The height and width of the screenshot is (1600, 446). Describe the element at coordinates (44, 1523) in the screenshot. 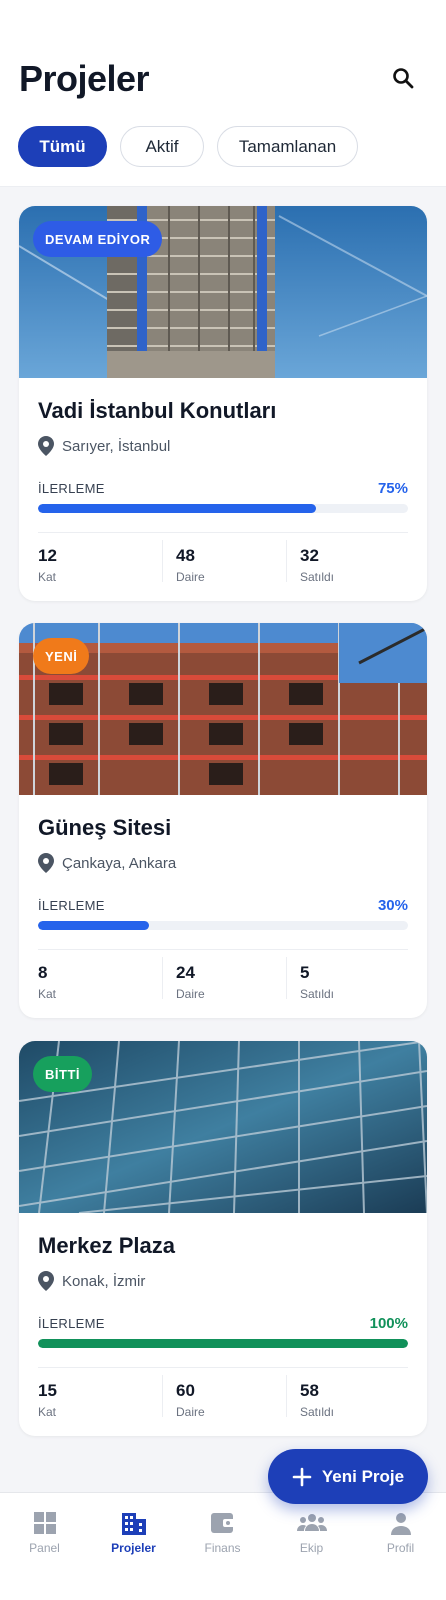

I see `grid-icon` at that location.